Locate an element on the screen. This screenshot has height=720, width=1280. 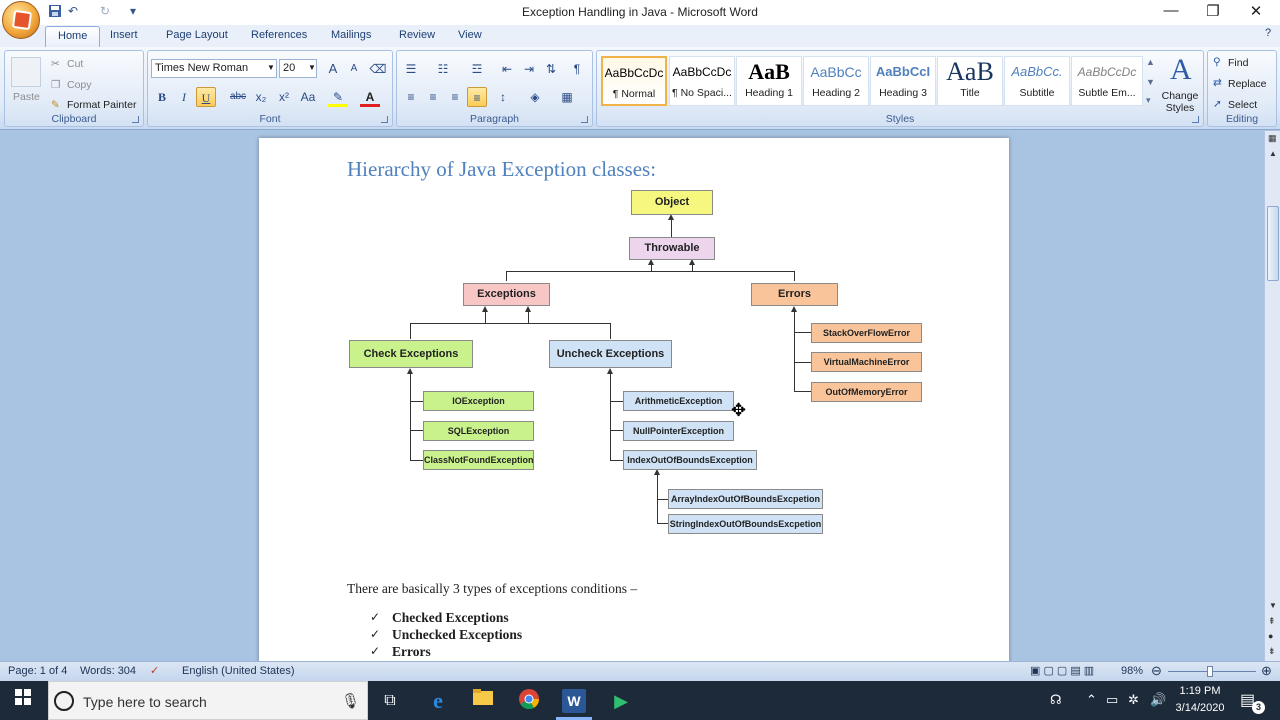
scroll-thumb is located at coordinates (1273, 243).